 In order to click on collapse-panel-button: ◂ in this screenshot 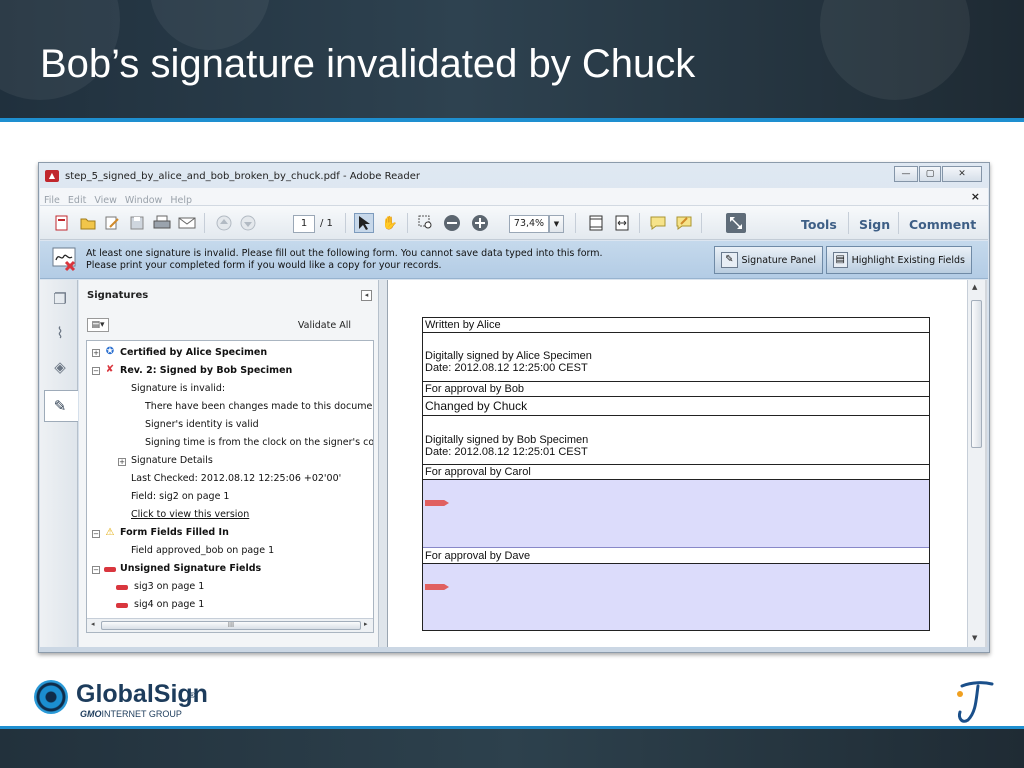, I will do `click(366, 295)`.